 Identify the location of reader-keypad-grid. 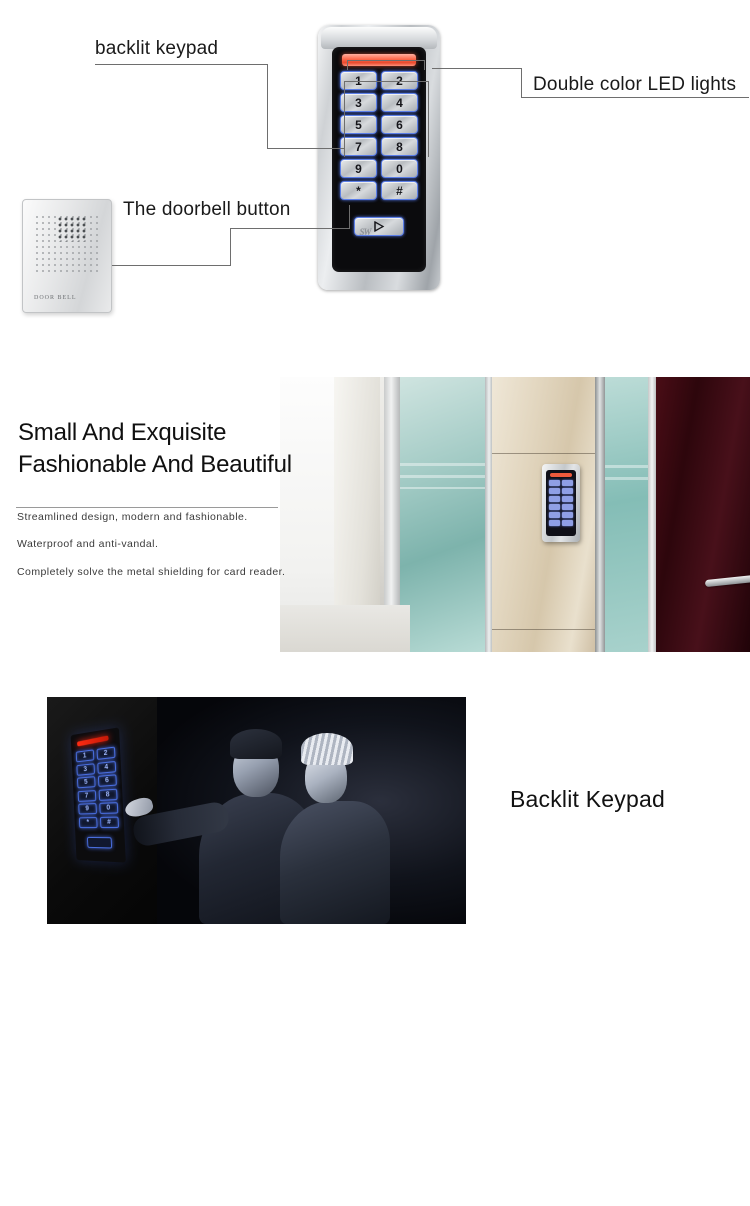
(561, 503).